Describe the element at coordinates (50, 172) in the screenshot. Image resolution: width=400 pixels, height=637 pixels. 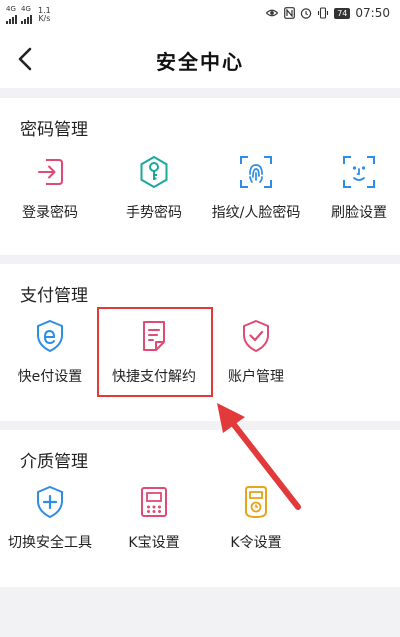
I see `login-icon` at that location.